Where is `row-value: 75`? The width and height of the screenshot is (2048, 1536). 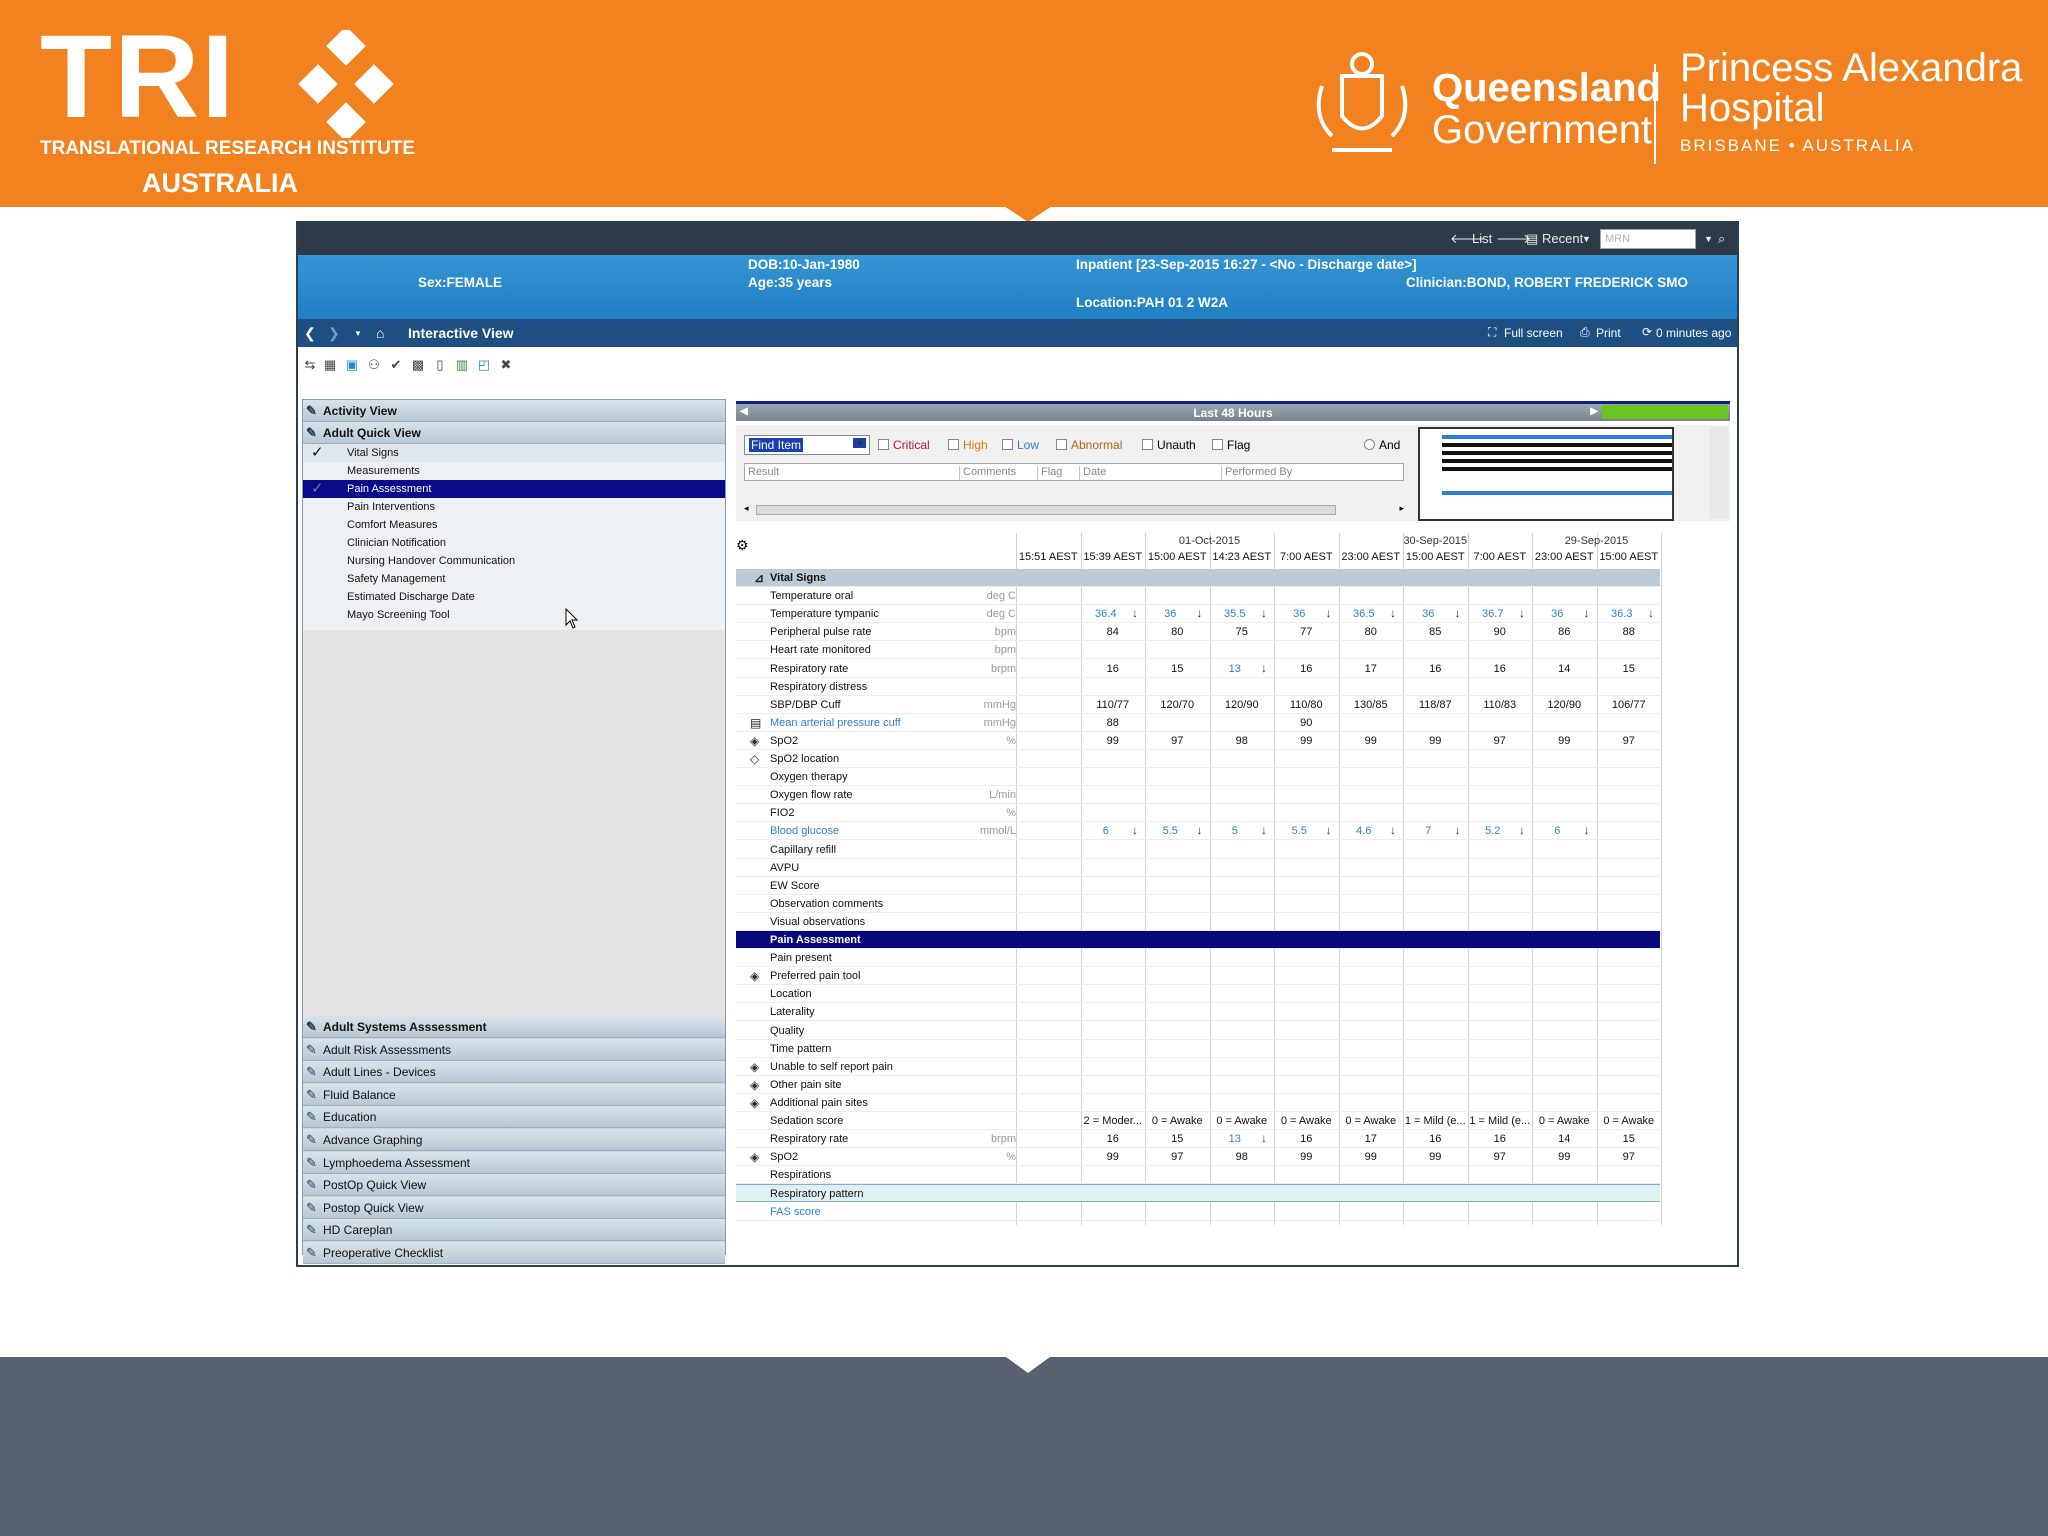
row-value: 75 is located at coordinates (1242, 632).